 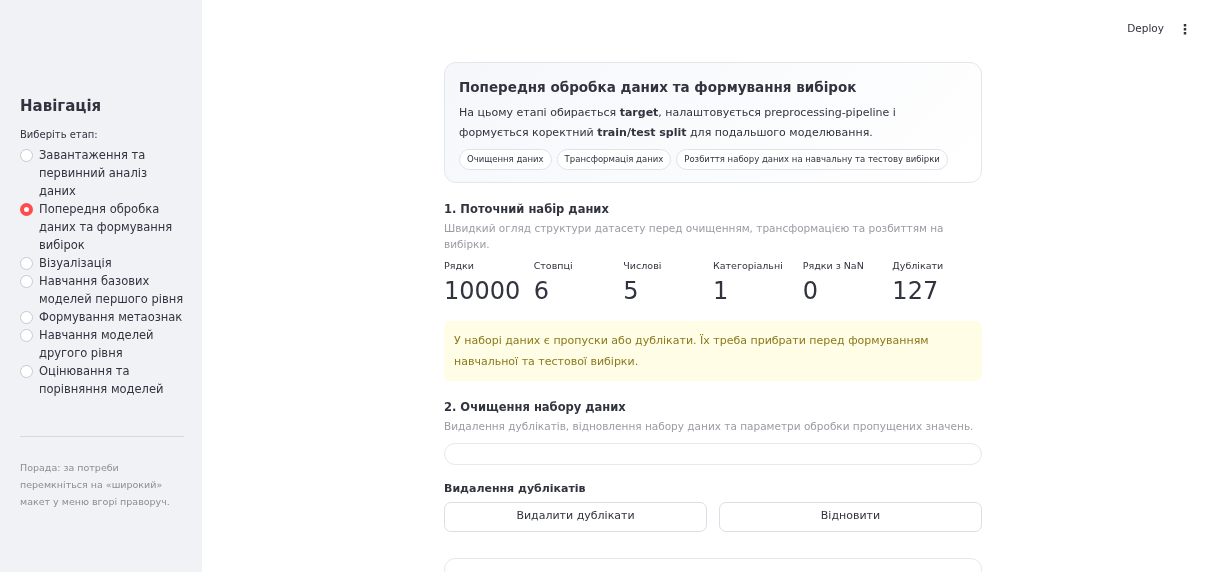 I want to click on menu-button: ⋮, so click(x=1185, y=29).